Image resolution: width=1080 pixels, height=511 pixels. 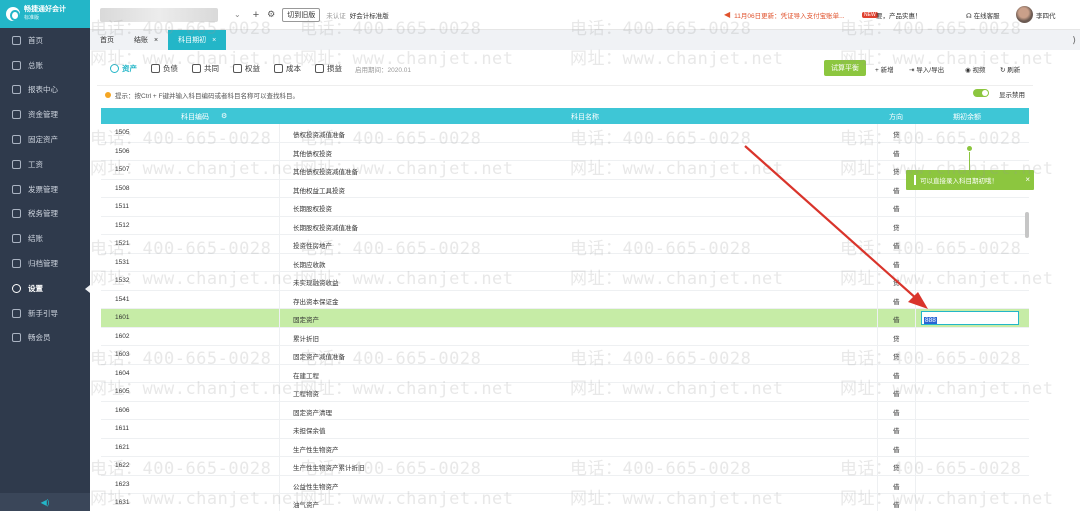 I want to click on sidebar-item-5: 工资, so click(x=45, y=164).